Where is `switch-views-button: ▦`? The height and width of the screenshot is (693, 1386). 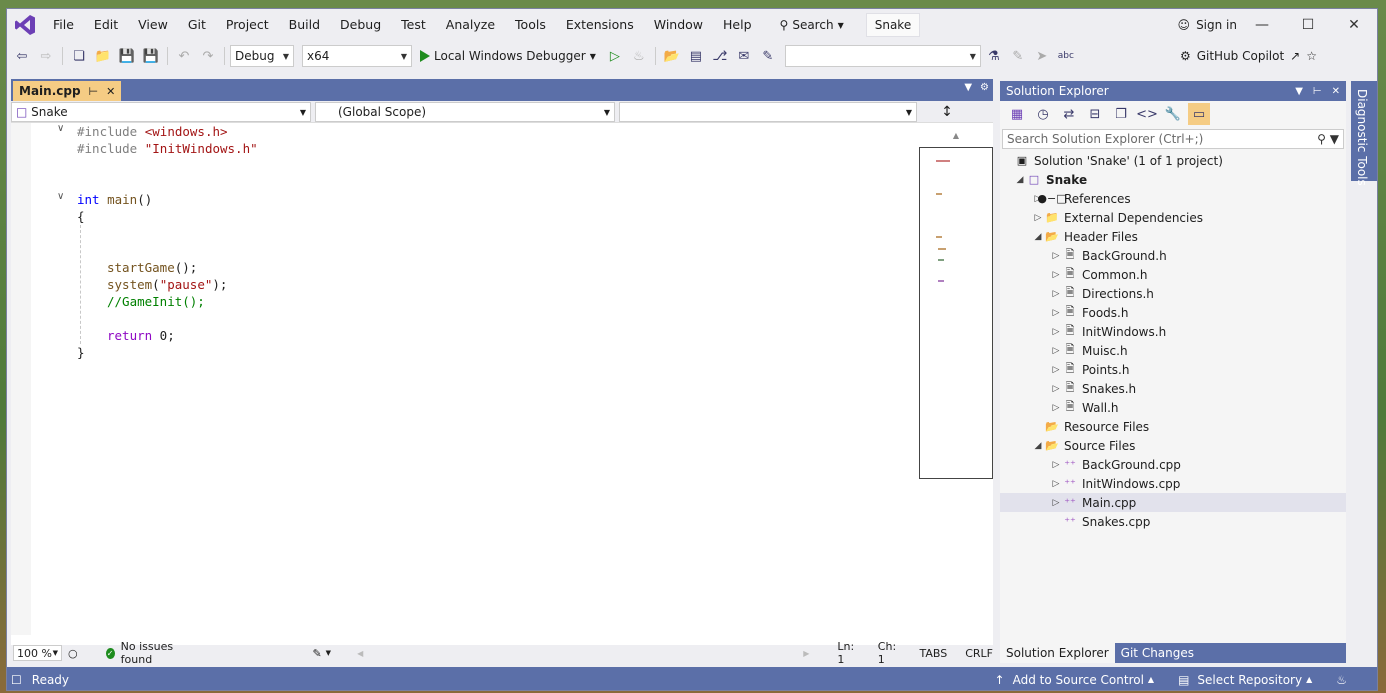 switch-views-button: ▦ is located at coordinates (1017, 114).